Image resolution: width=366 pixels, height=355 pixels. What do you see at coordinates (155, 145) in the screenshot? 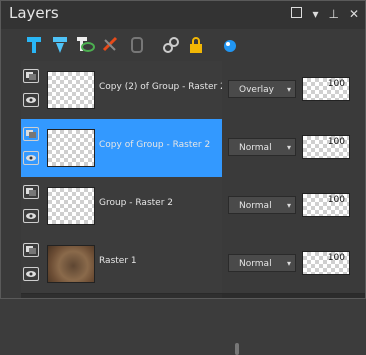
I see `layer-name: Copy of Group - Raster 2` at bounding box center [155, 145].